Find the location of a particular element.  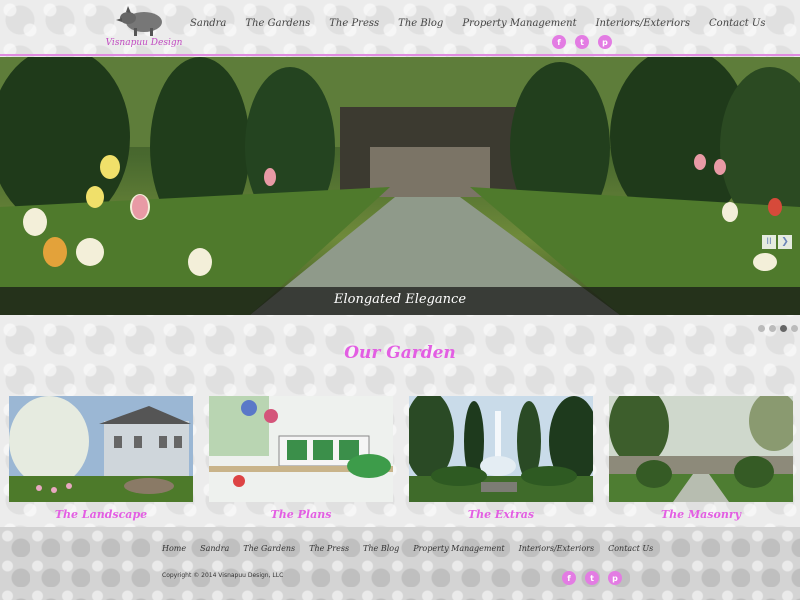

footer-nav-sandra: Sandra is located at coordinates (214, 548).